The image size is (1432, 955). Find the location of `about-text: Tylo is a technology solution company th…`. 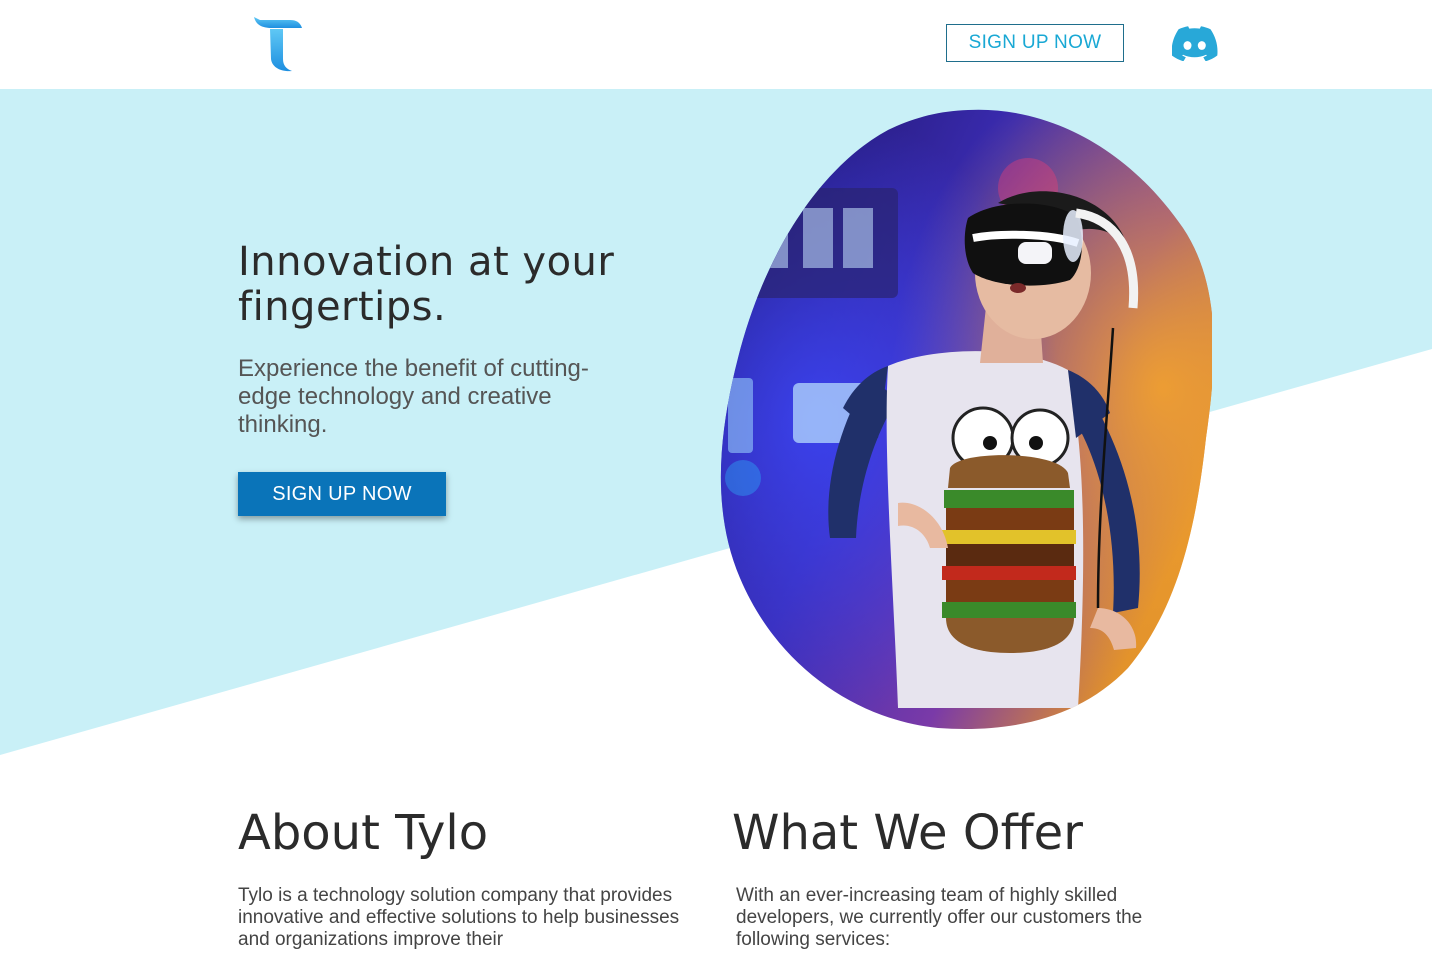

about-text: Tylo is a technology solution company th… is located at coordinates (459, 917).